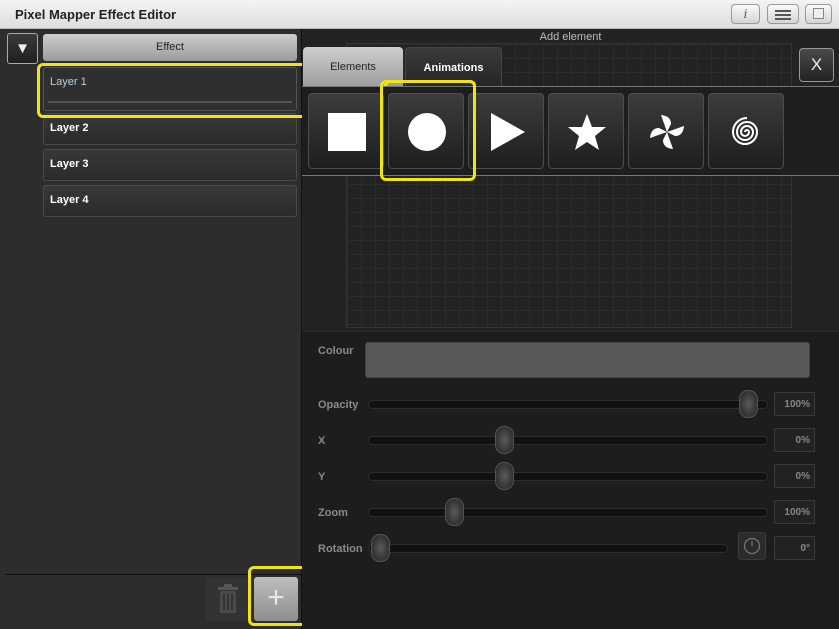 Image resolution: width=839 pixels, height=629 pixels. I want to click on zoom-slider-handle, so click(454, 512).